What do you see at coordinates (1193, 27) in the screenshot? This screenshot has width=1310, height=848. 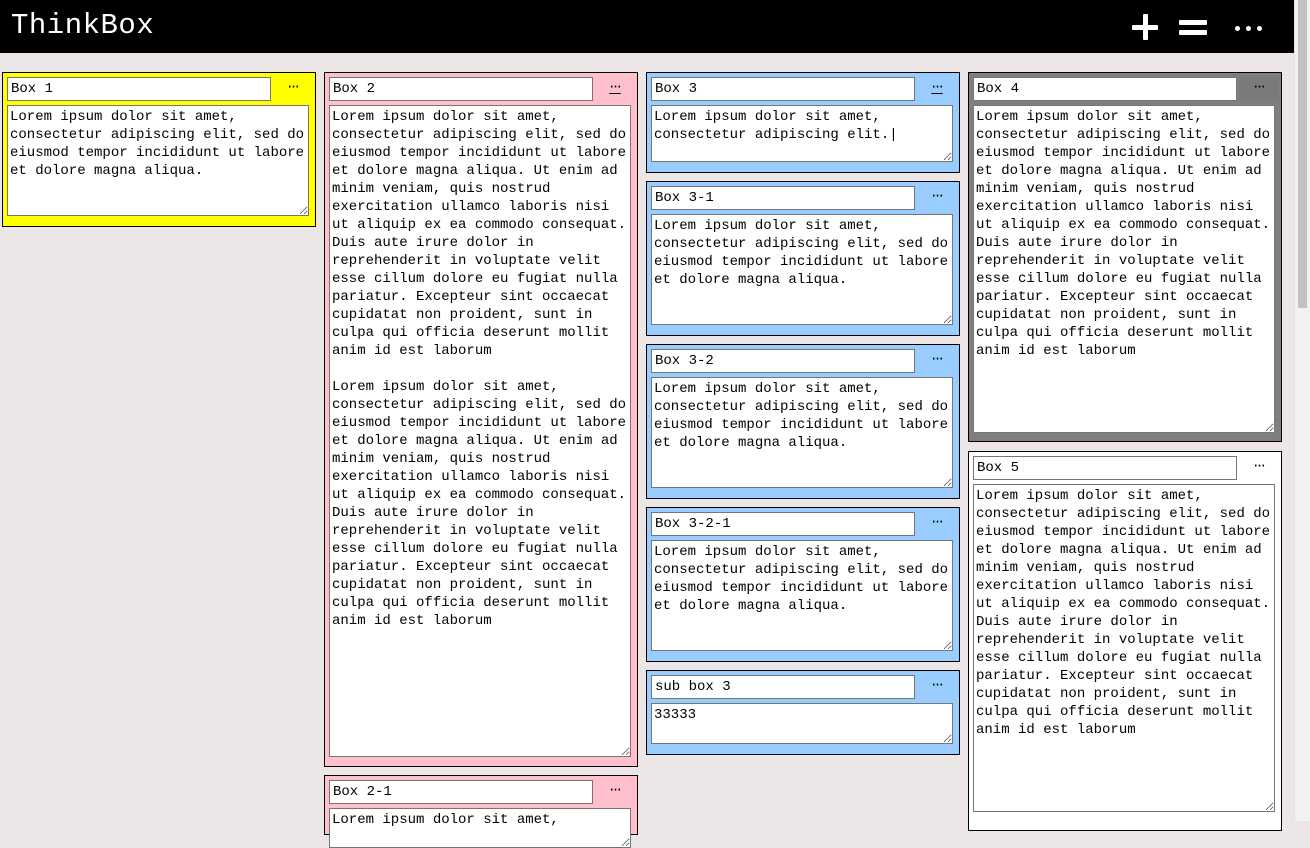 I see `hamburger-icon` at bounding box center [1193, 27].